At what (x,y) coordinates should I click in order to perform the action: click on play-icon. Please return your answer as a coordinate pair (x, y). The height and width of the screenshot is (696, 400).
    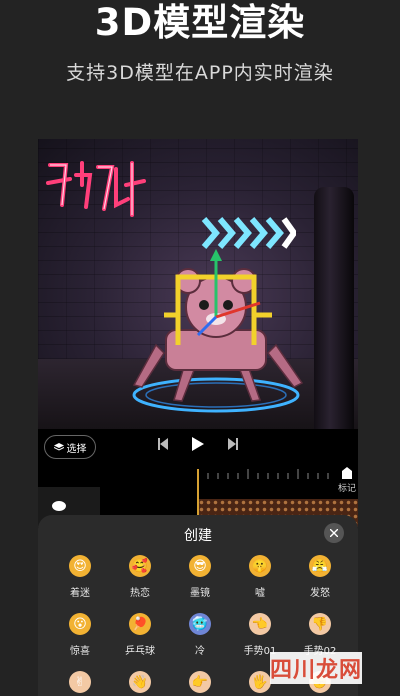
    Looking at the image, I should click on (198, 444).